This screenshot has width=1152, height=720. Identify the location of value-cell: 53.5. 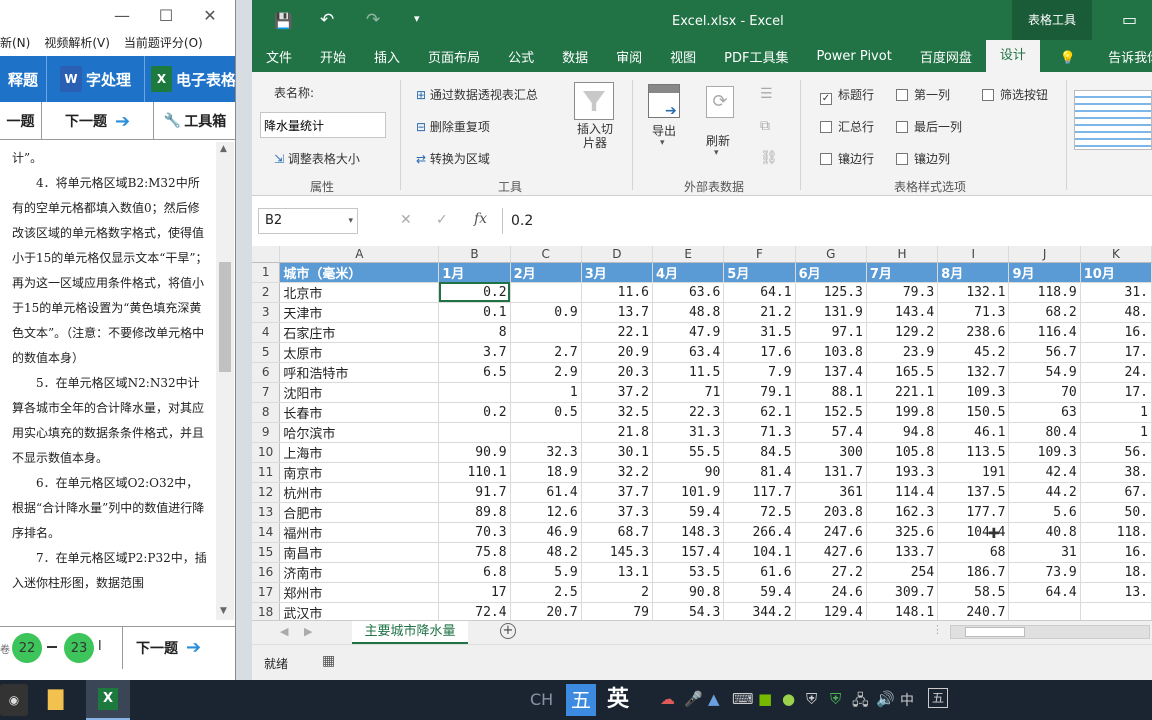
(688, 572).